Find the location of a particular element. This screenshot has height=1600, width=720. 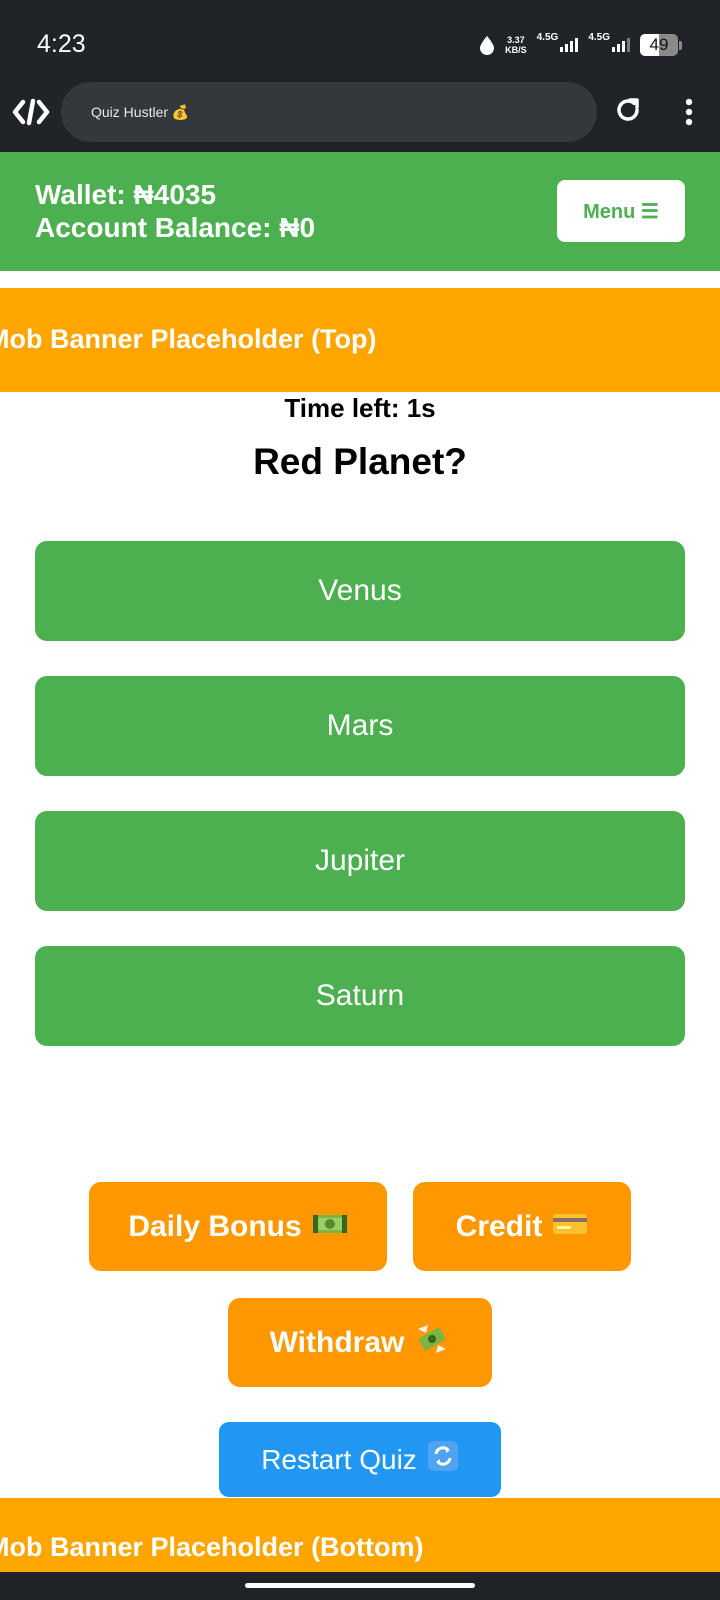

wallet-amount: Wallet: ₦4035 is located at coordinates (126, 194).